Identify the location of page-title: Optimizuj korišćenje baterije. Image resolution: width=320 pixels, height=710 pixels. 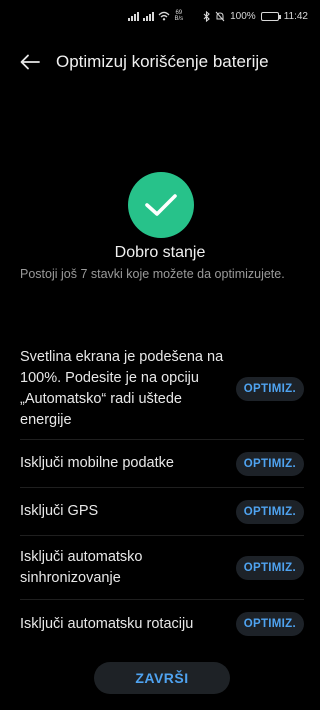
(162, 61).